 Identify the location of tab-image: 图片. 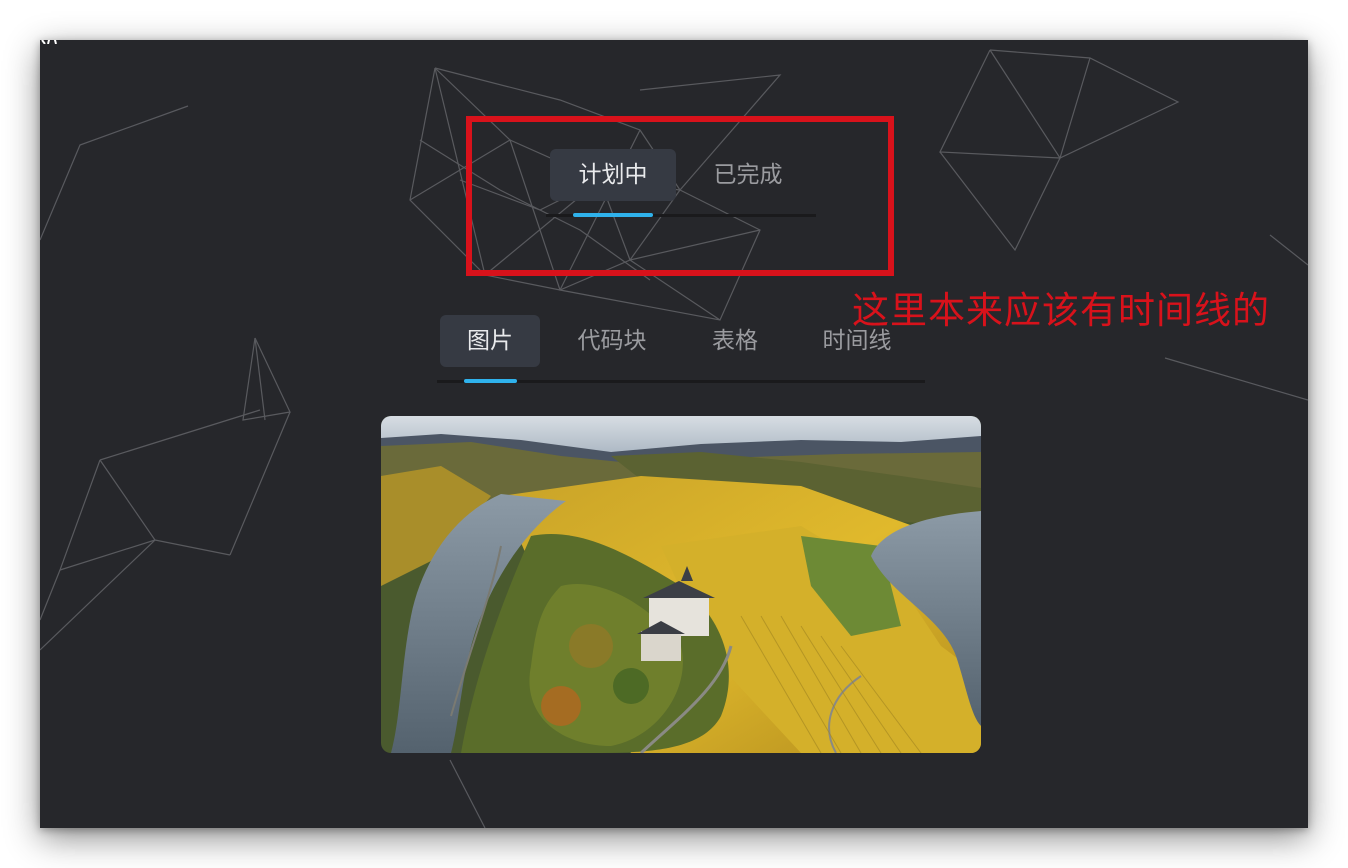
(490, 341).